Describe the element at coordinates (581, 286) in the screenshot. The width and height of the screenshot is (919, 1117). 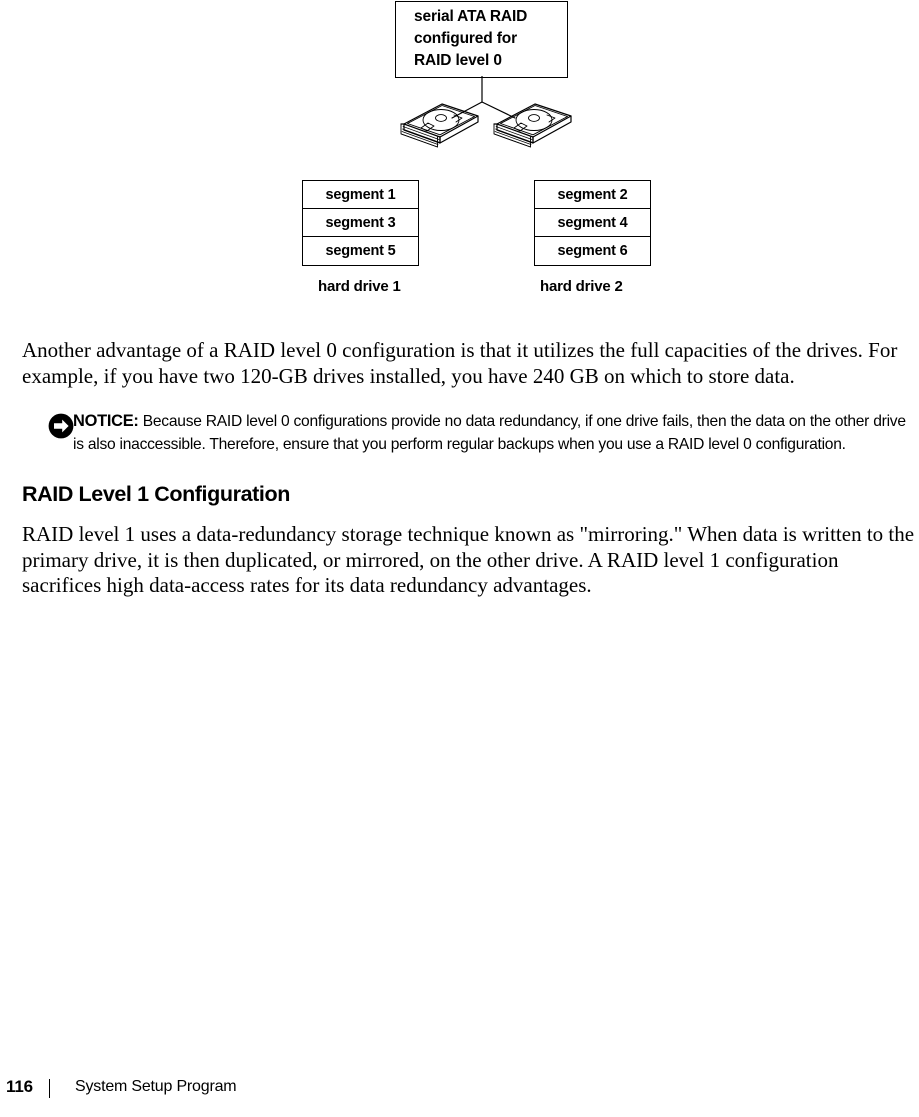
I see `hard-drive-2-label: hard drive 2` at that location.